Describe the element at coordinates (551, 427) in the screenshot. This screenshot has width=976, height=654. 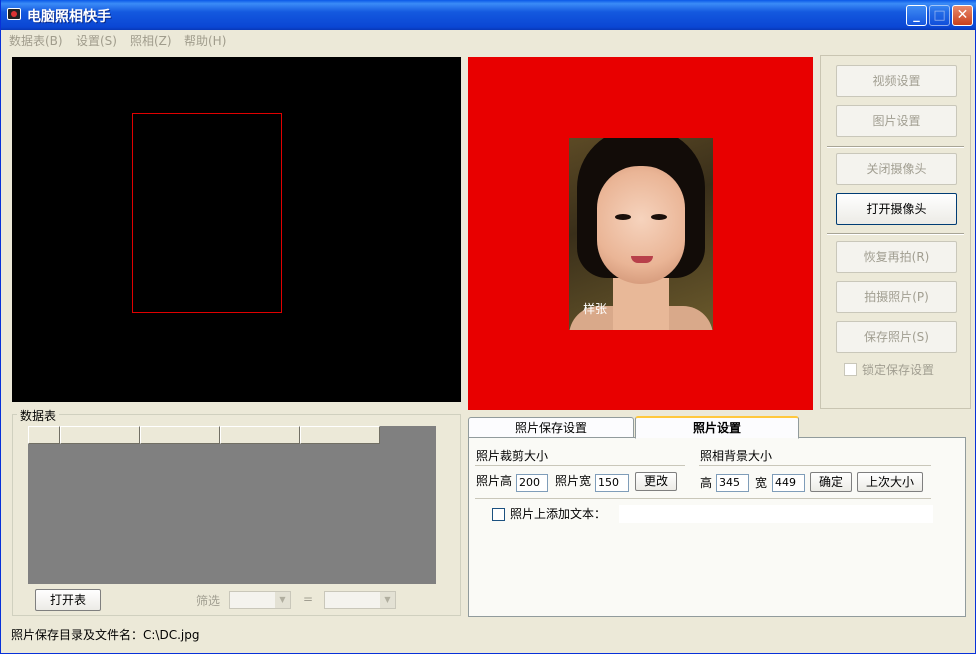
I see `tab-photo-save-settings: 照片保存设置` at that location.